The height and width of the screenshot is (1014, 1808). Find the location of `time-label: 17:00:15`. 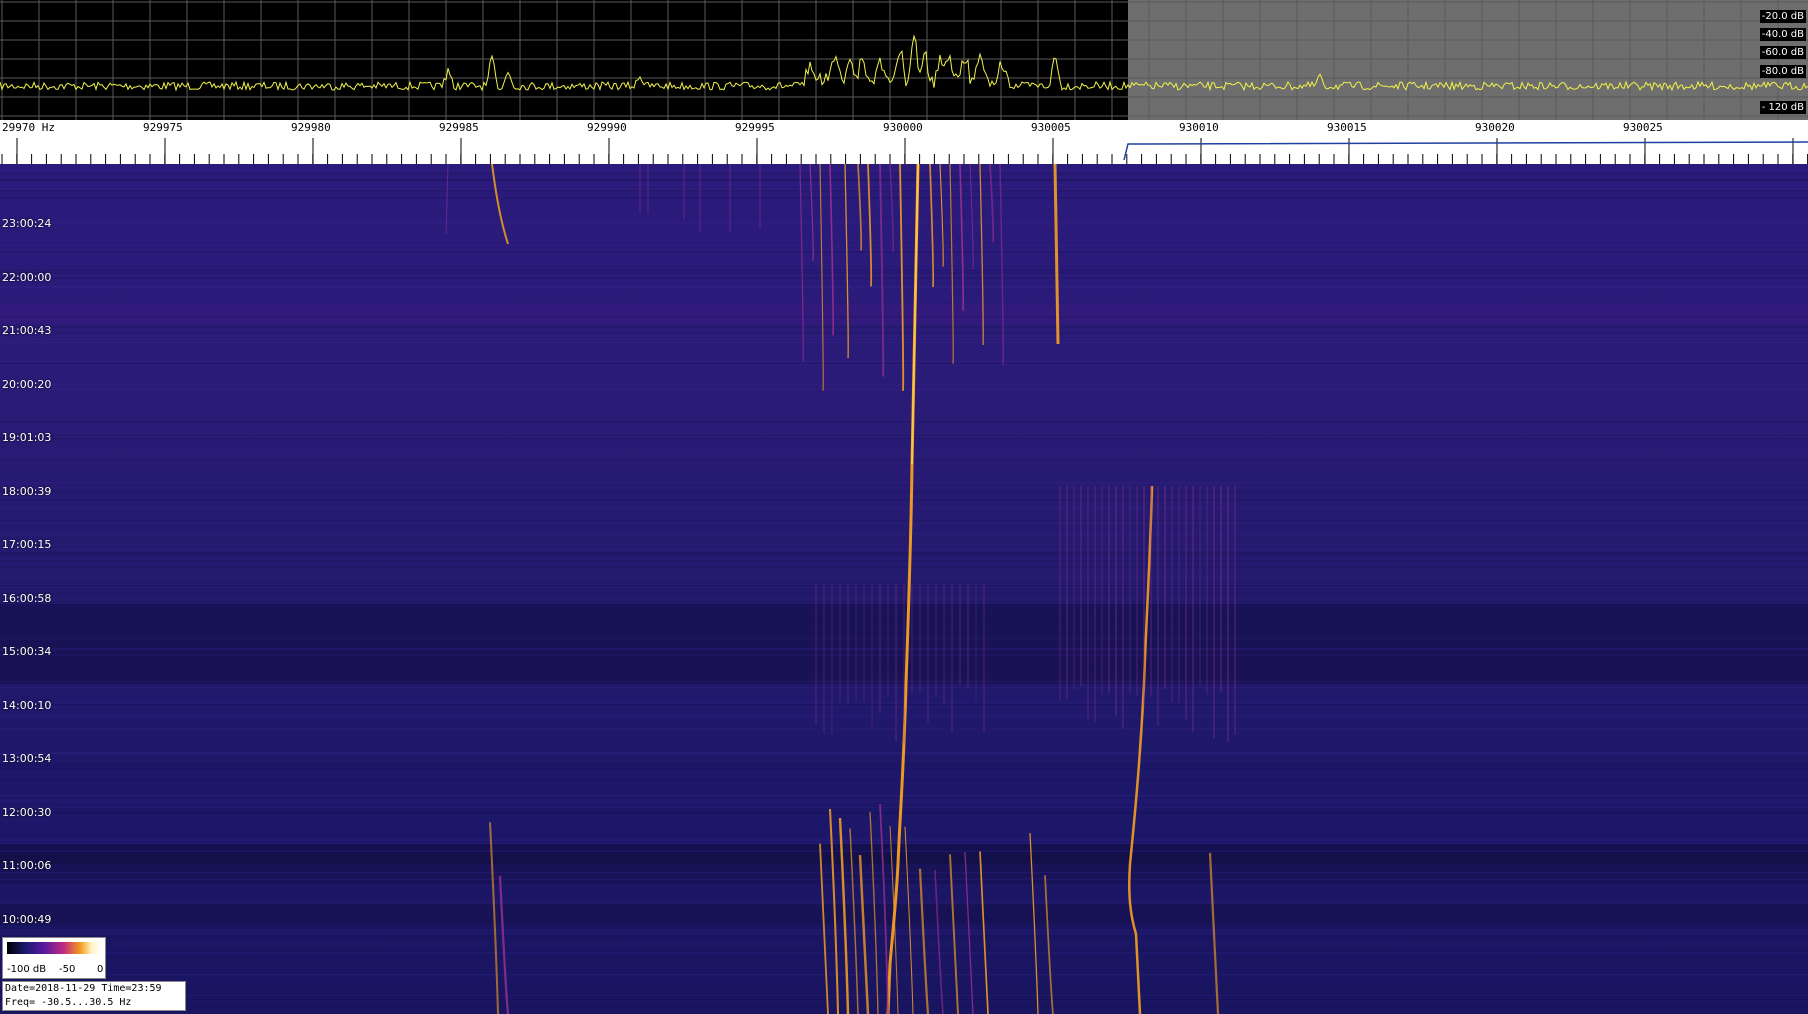

time-label: 17:00:15 is located at coordinates (27, 544).